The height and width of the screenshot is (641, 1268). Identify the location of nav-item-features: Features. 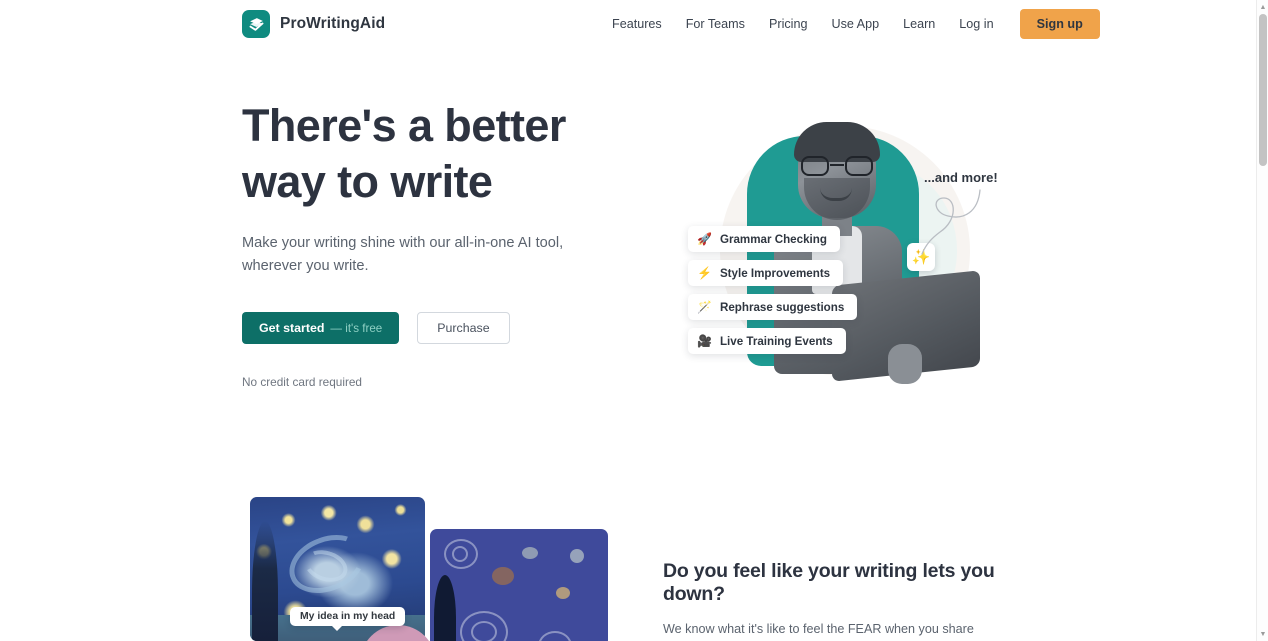
(637, 24).